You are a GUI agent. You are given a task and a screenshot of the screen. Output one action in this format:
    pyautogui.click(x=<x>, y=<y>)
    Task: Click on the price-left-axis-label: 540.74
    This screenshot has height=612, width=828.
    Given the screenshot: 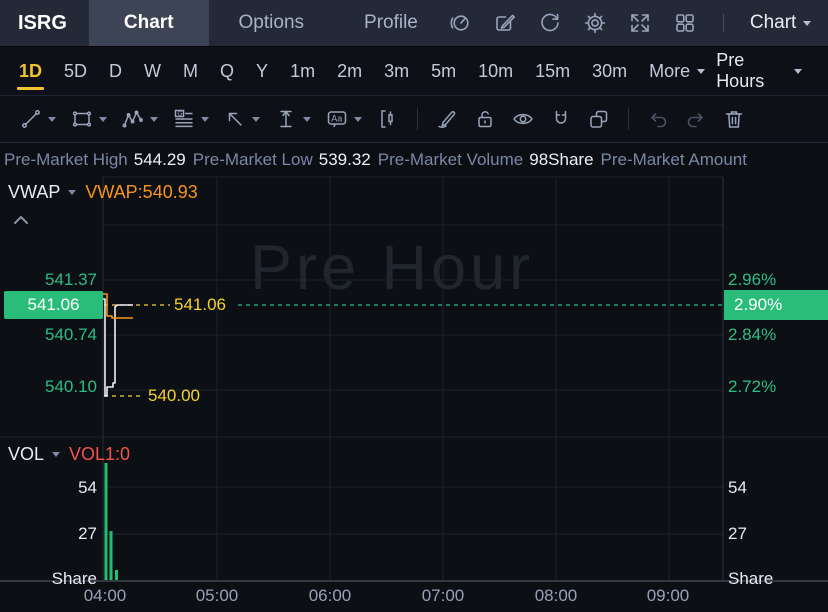 What is the action you would take?
    pyautogui.click(x=71, y=334)
    